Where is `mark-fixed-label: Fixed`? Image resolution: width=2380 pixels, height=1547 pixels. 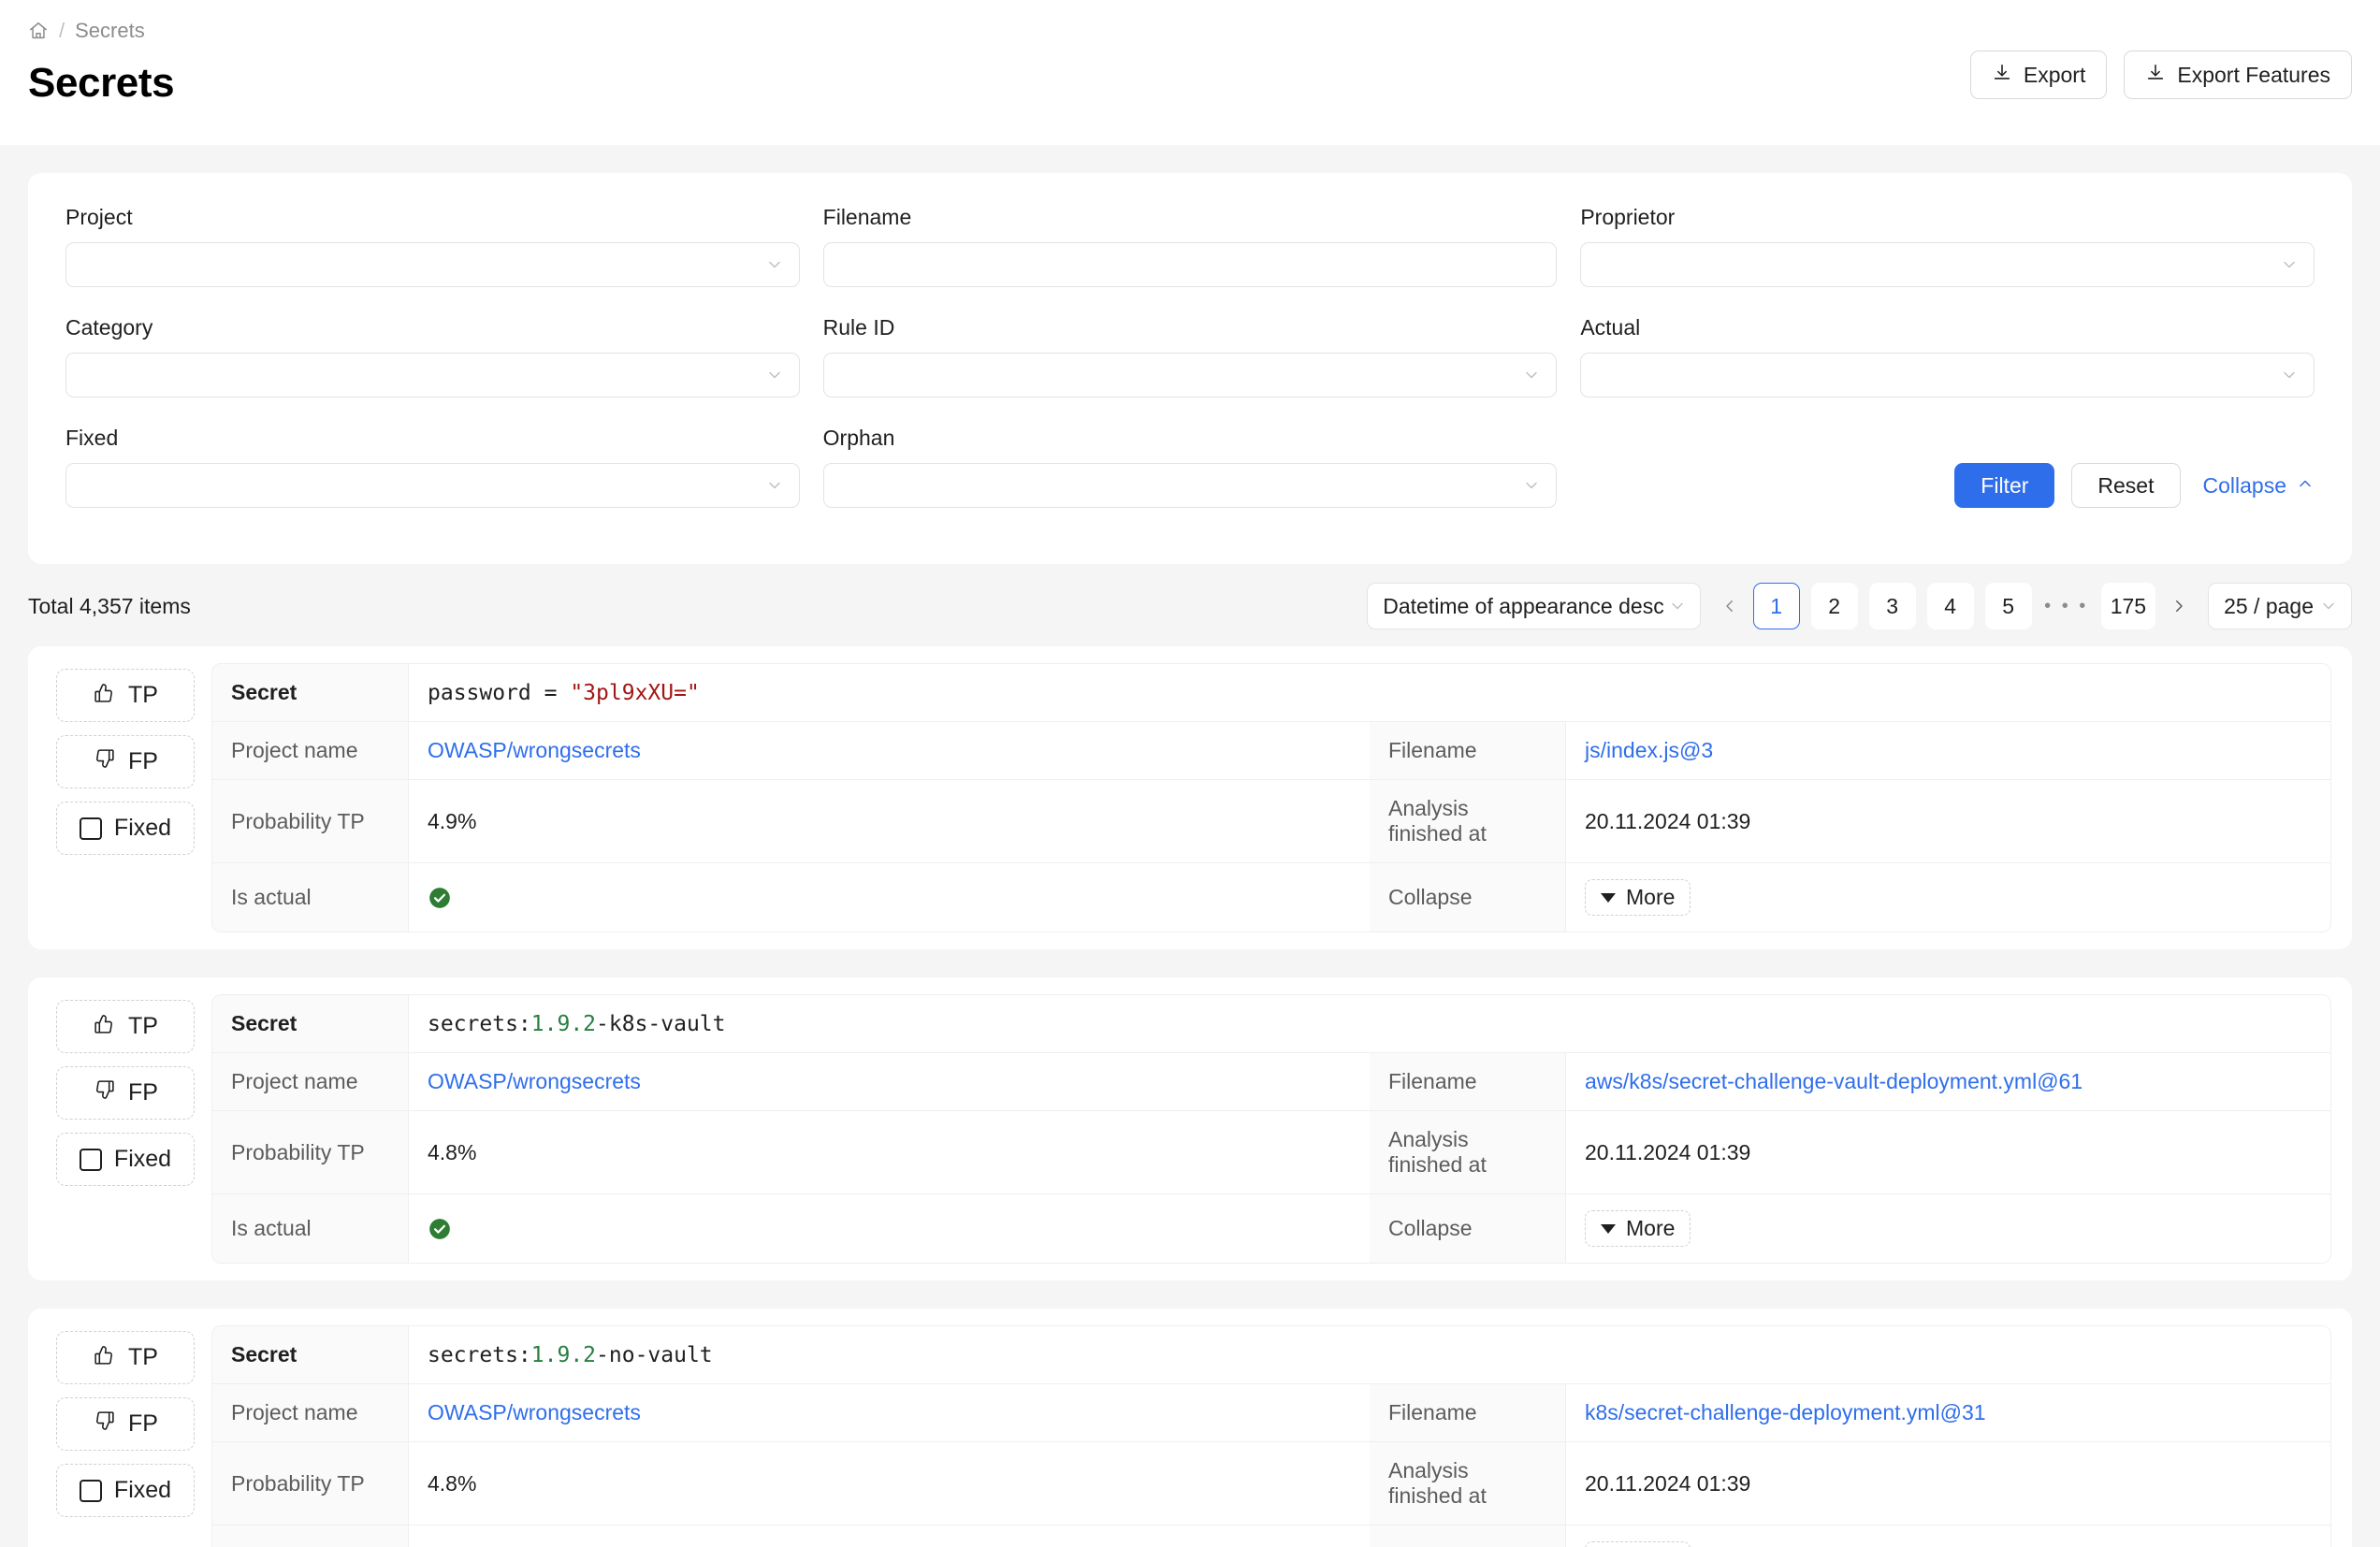 mark-fixed-label: Fixed is located at coordinates (142, 1159).